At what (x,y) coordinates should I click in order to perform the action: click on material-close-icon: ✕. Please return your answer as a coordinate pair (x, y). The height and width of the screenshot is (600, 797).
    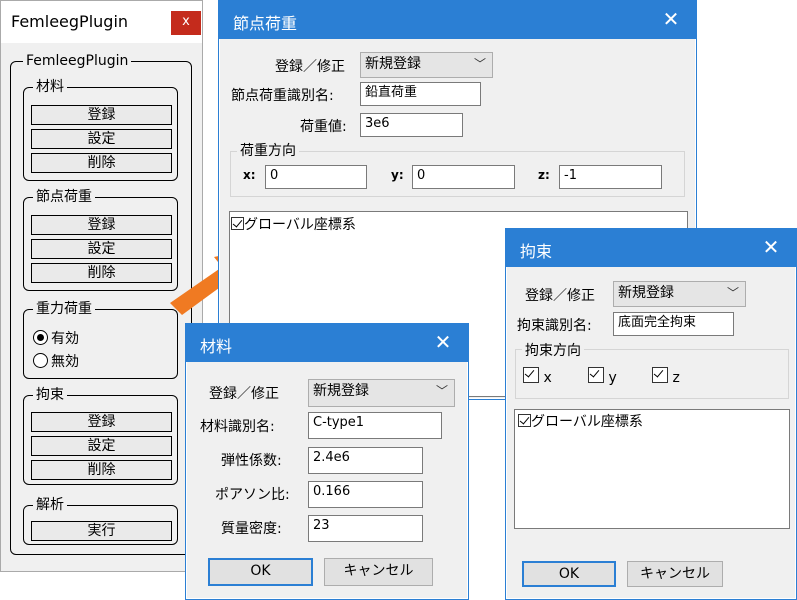
    Looking at the image, I should click on (443, 342).